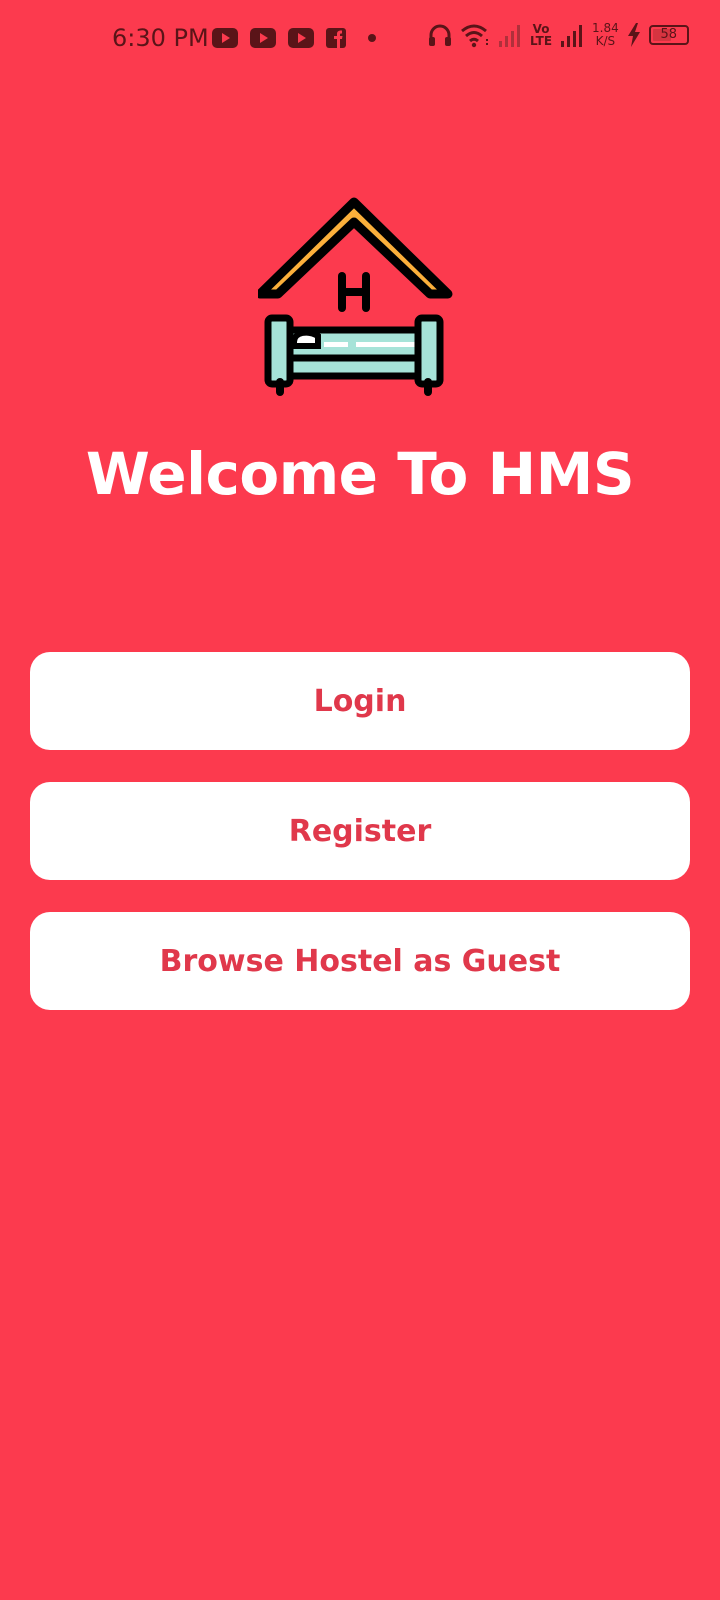 The image size is (720, 1600). I want to click on register-button-label: Register, so click(360, 831).